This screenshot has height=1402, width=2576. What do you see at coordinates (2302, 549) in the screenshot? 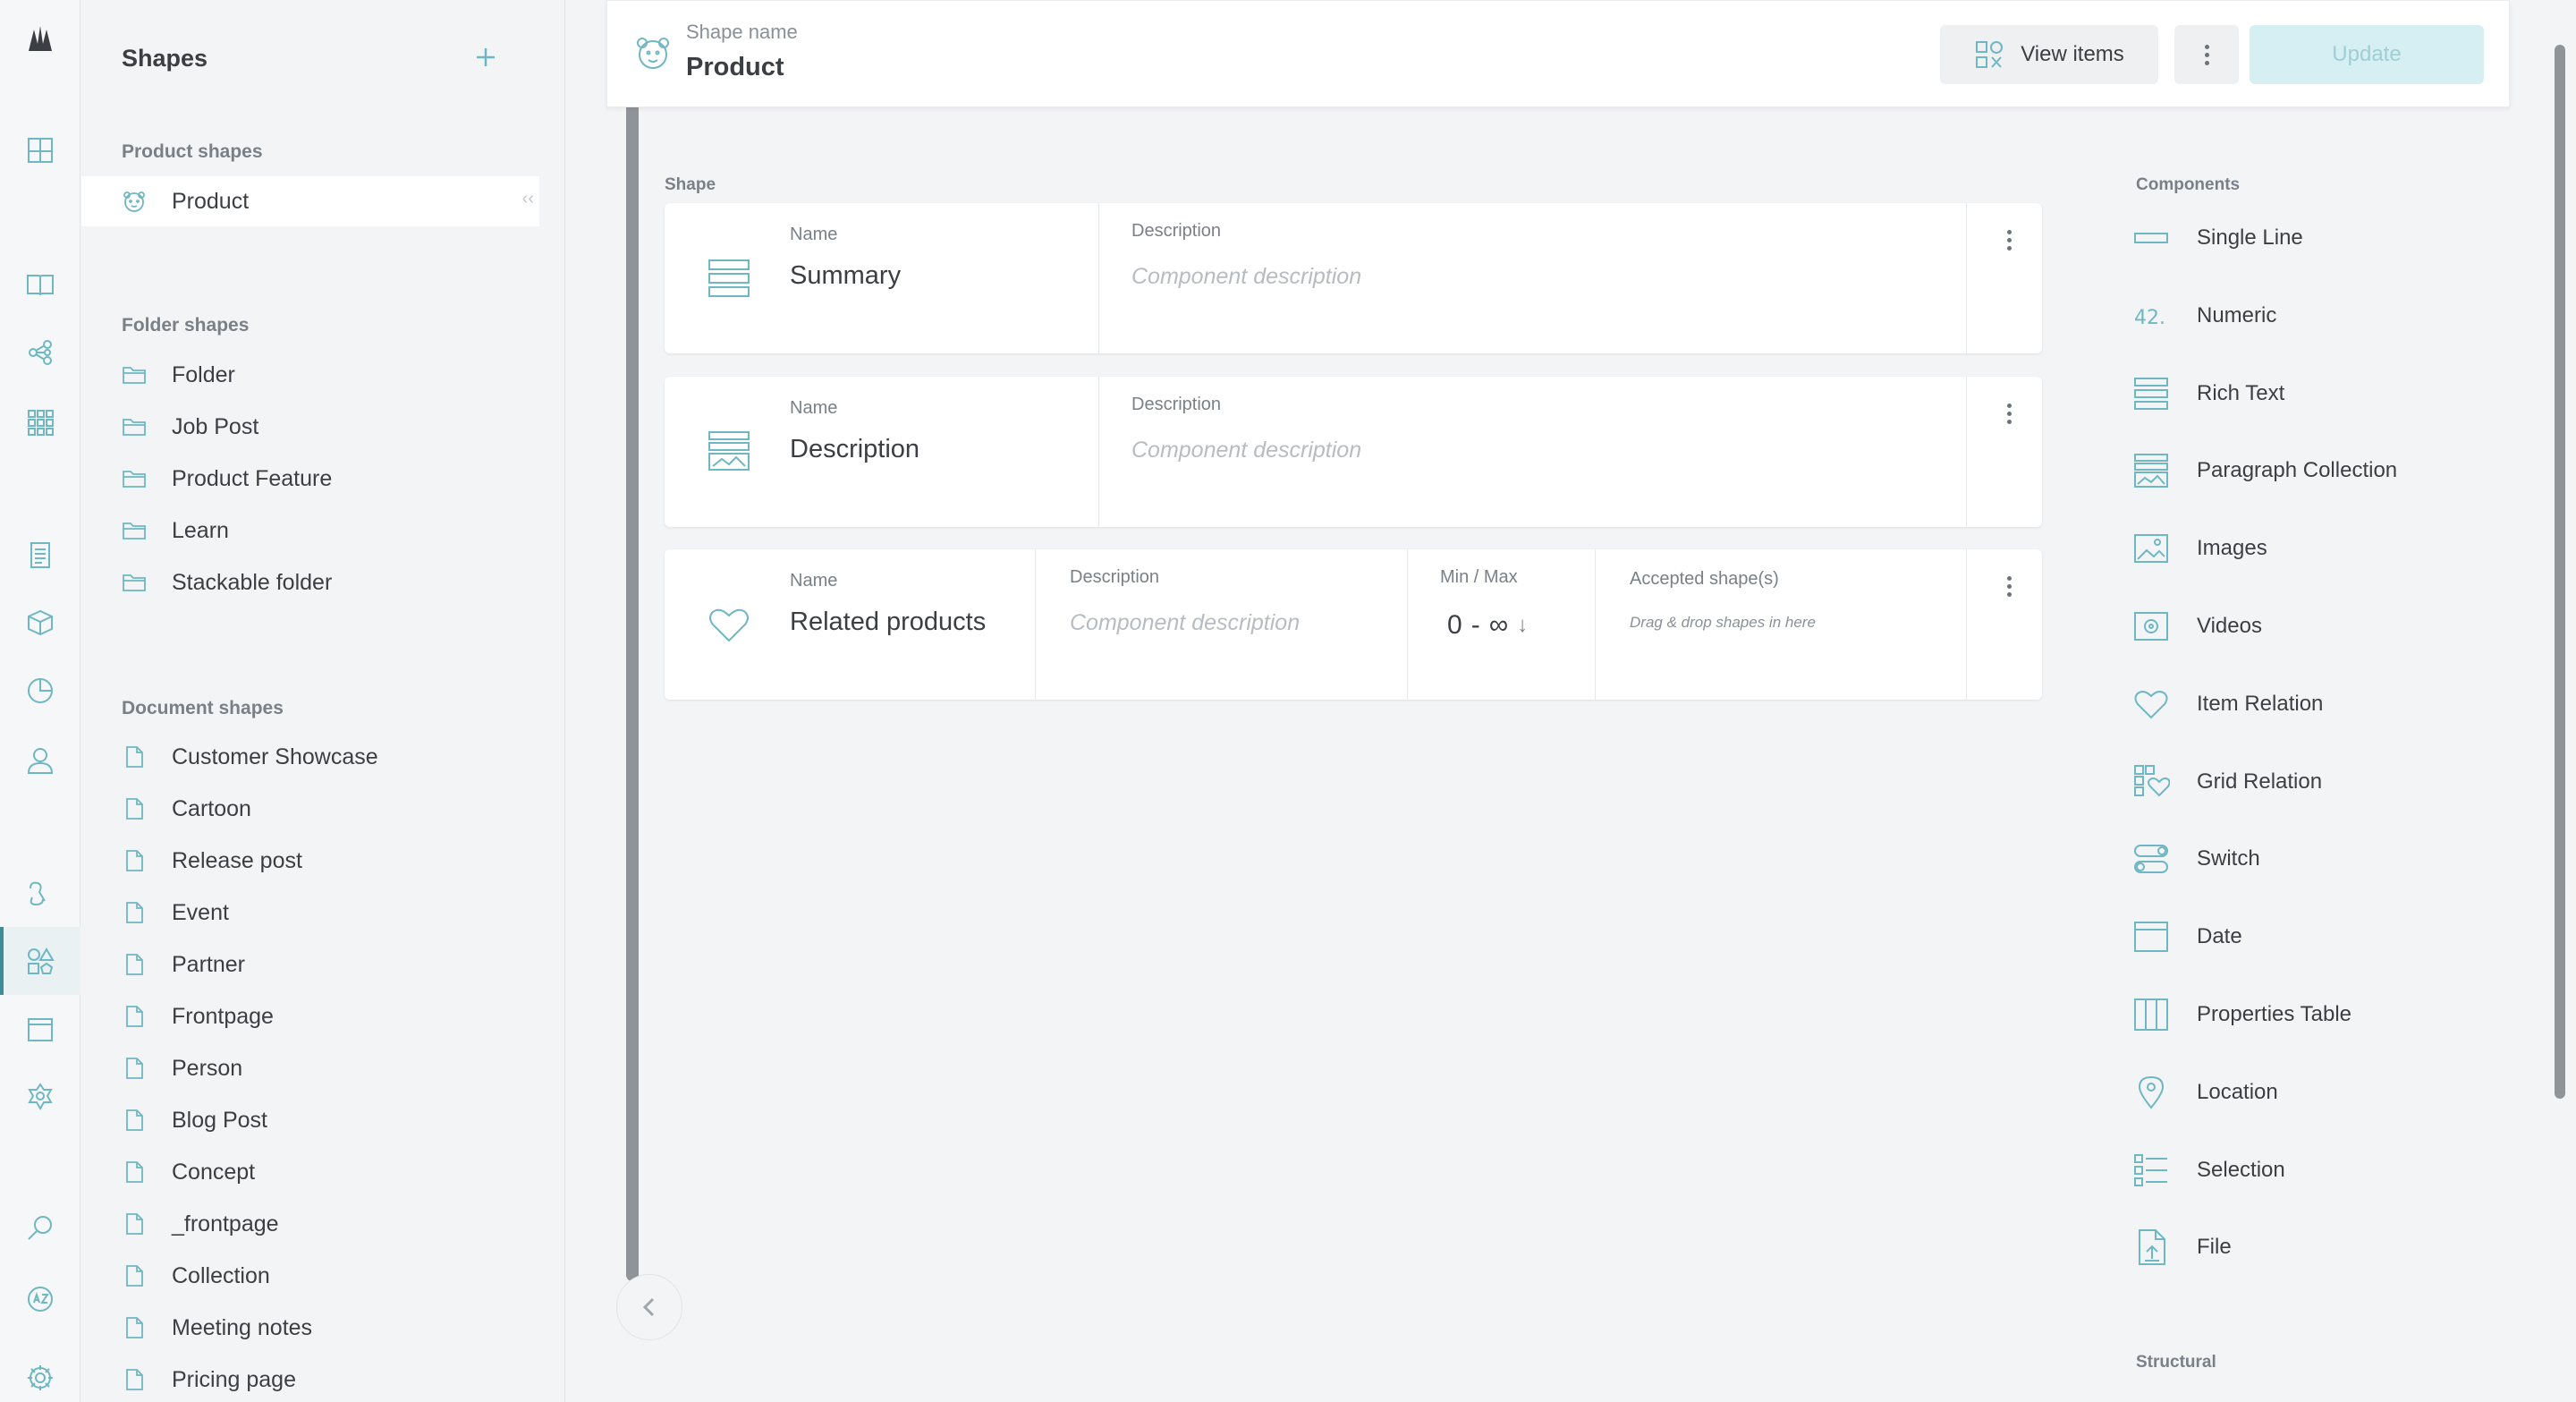
I see `component-images: Images` at bounding box center [2302, 549].